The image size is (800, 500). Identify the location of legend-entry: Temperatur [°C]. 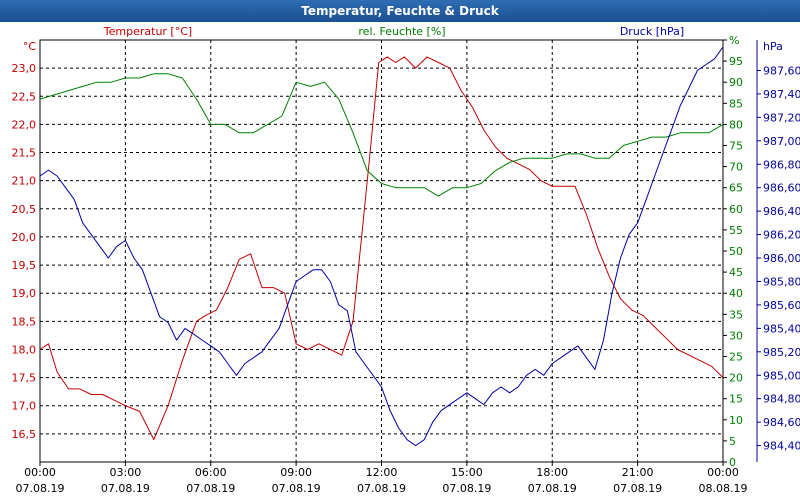
(147, 31).